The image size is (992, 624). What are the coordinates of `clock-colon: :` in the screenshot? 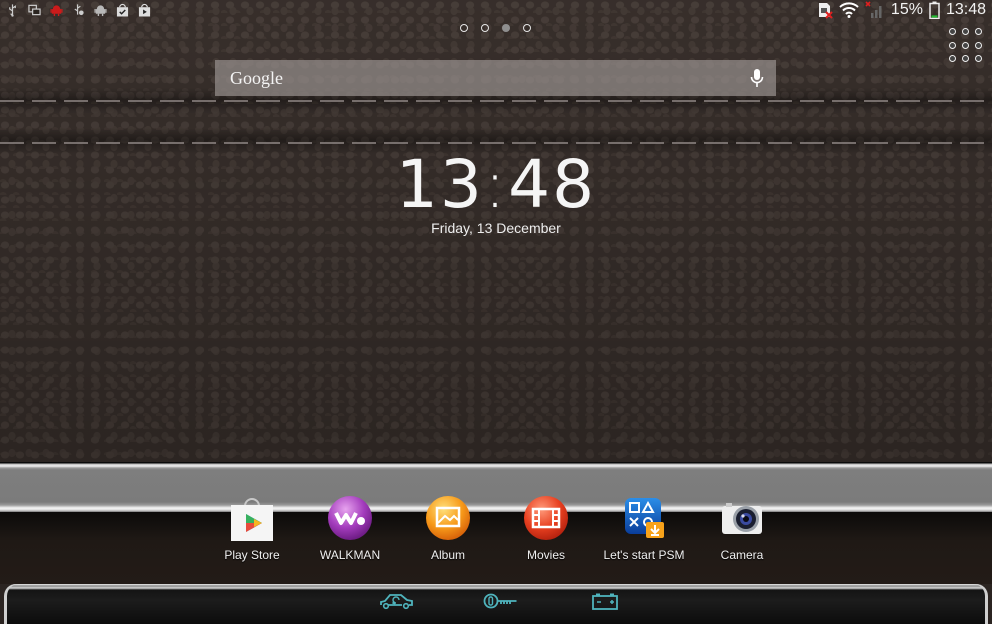 It's located at (496, 184).